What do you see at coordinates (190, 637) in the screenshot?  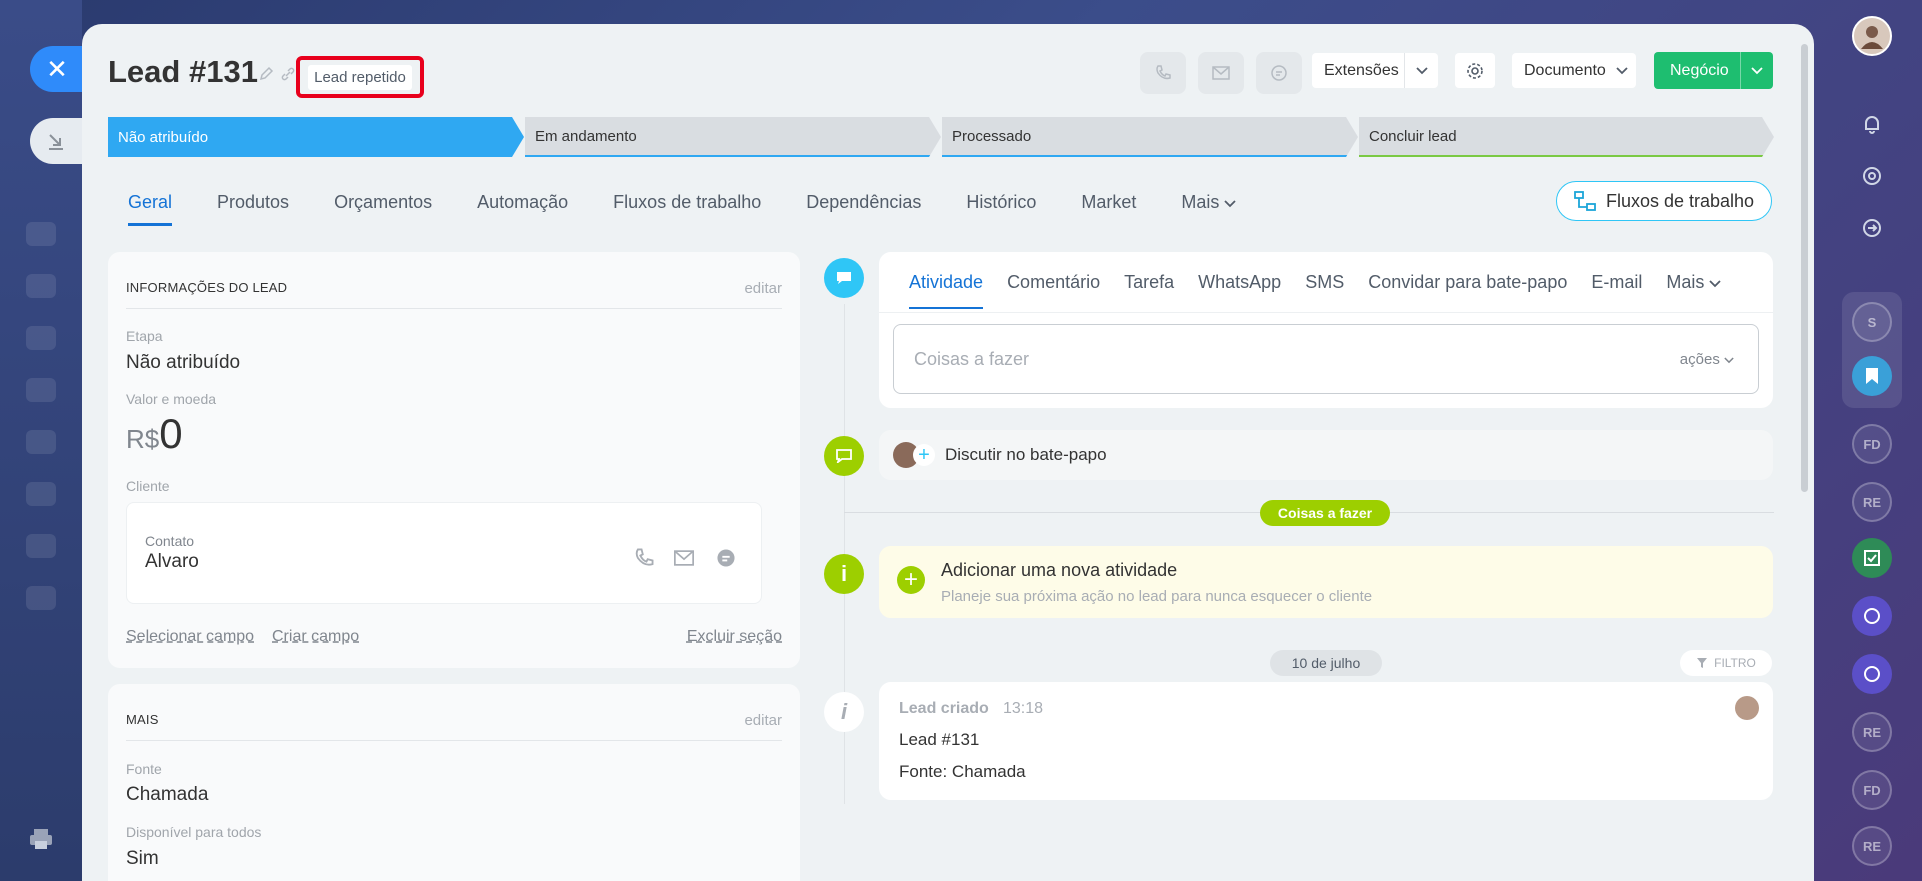 I see `select-field-link: Selecionar campo` at bounding box center [190, 637].